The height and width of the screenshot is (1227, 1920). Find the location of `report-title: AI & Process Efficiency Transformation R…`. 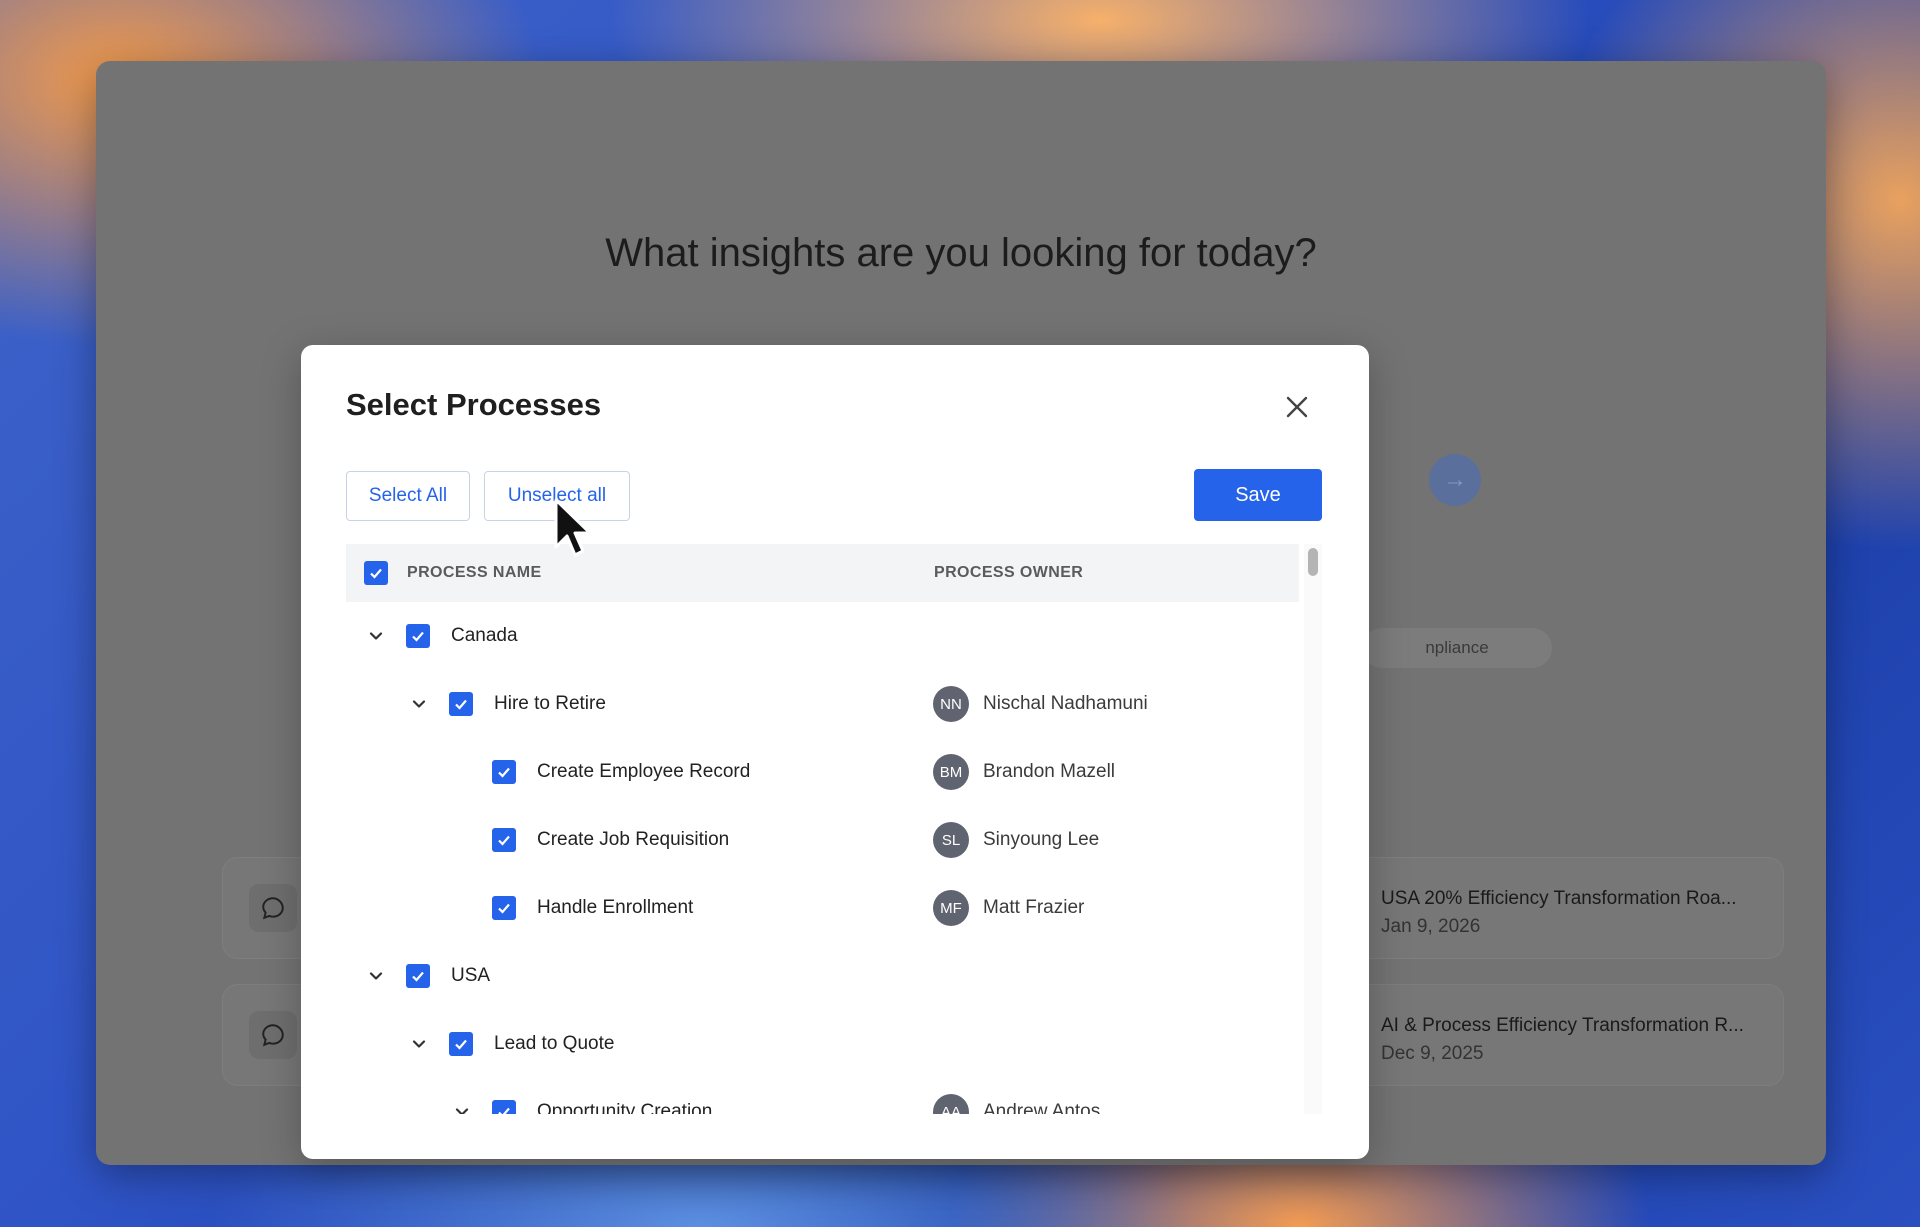

report-title: AI & Process Efficiency Transformation R… is located at coordinates (1562, 1025).